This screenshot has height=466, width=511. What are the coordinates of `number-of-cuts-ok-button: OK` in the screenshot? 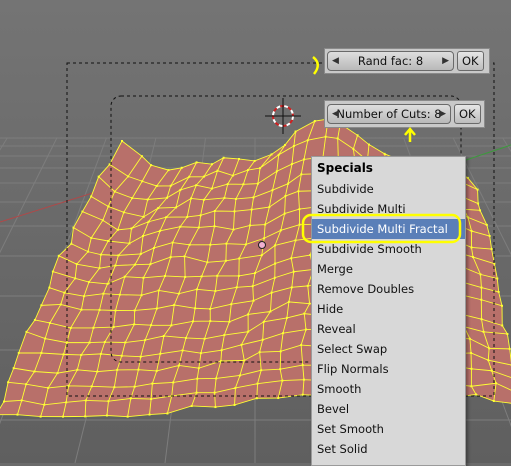 It's located at (467, 114).